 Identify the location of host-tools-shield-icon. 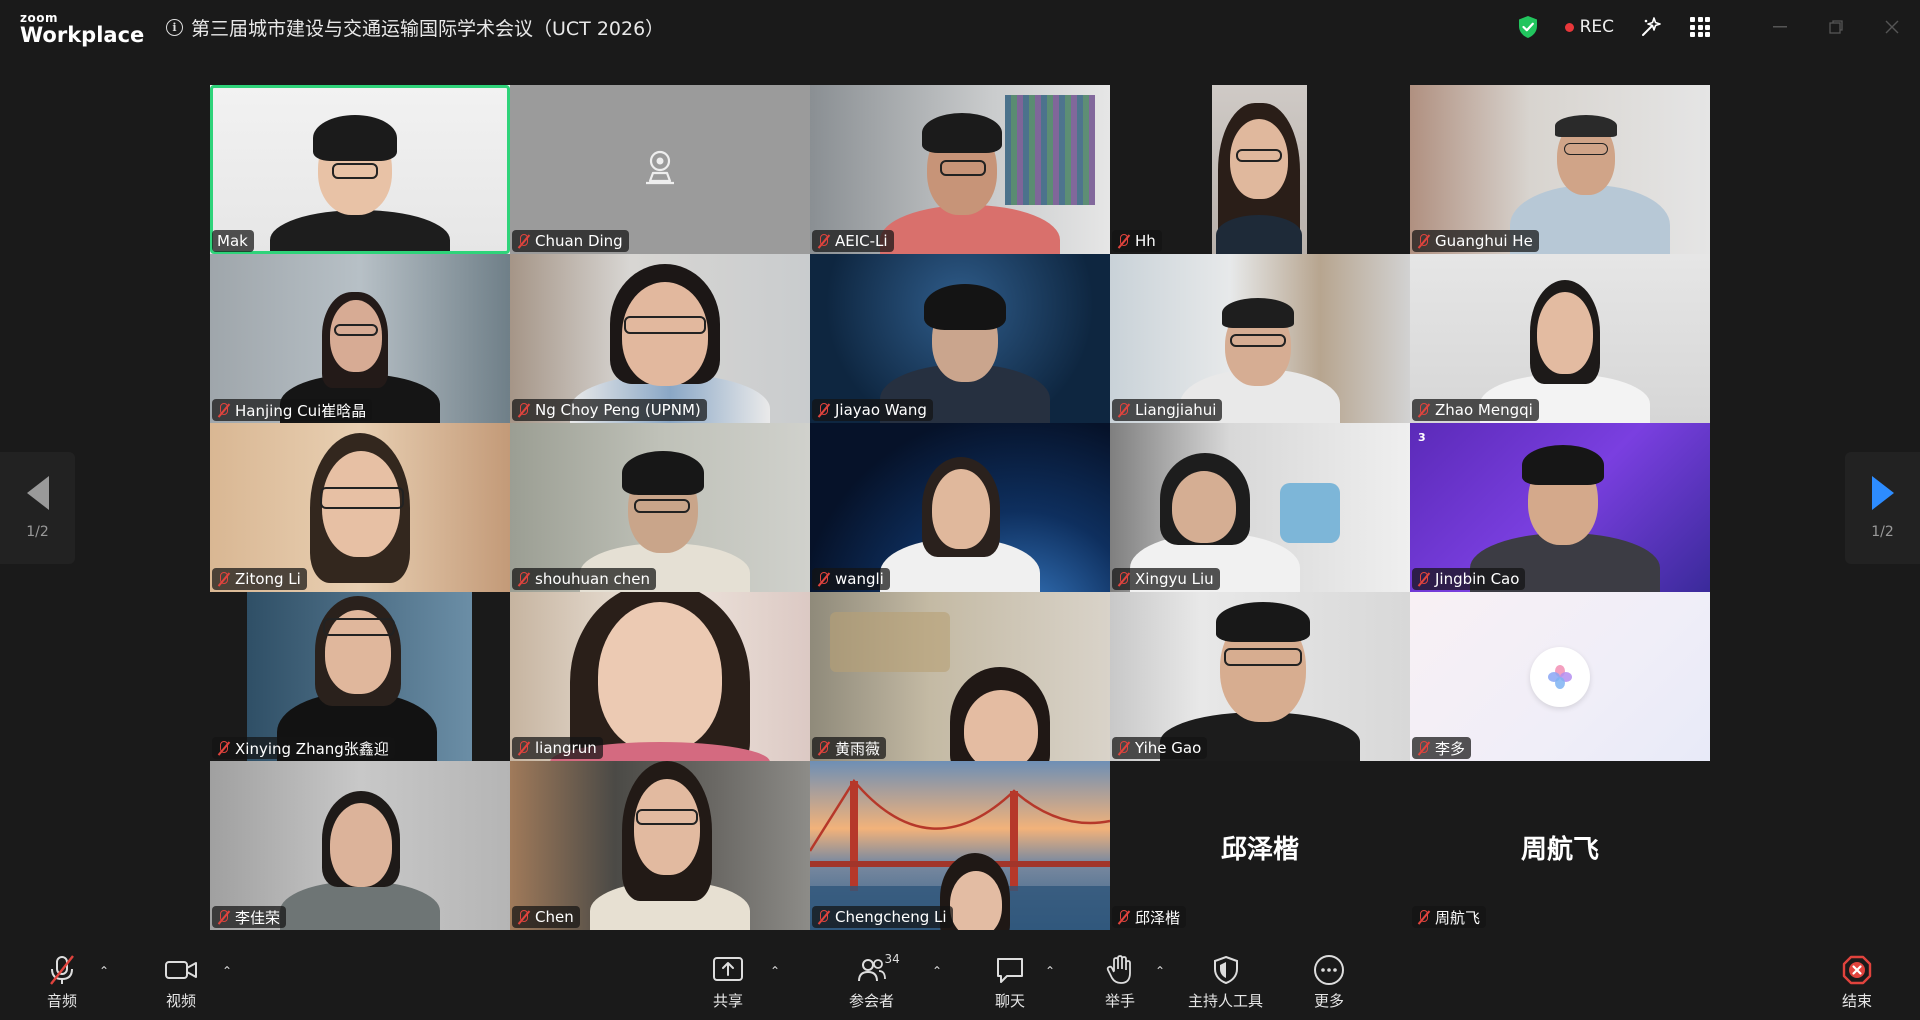
(1225, 970).